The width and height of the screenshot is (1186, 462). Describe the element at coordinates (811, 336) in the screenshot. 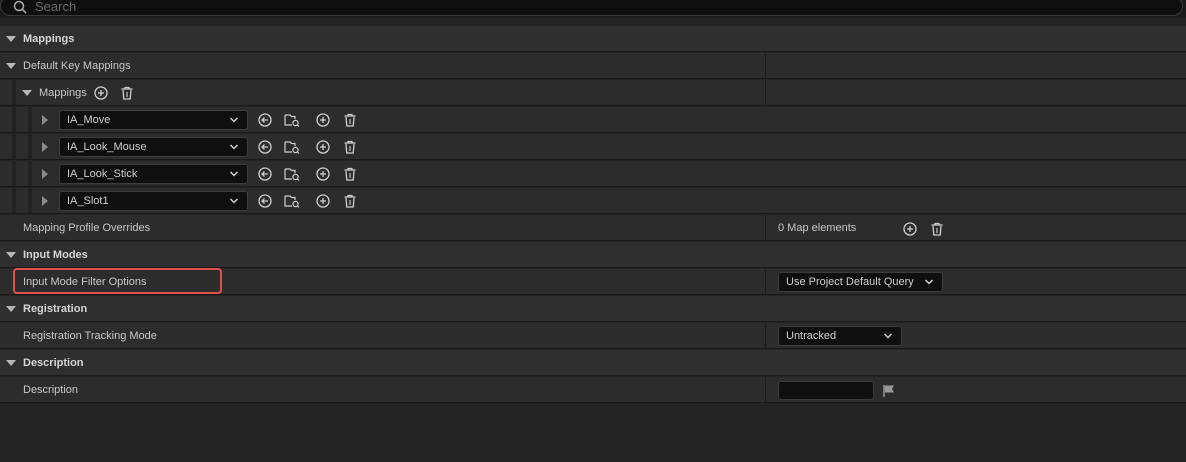

I see `dropdown-value: Untracked` at that location.